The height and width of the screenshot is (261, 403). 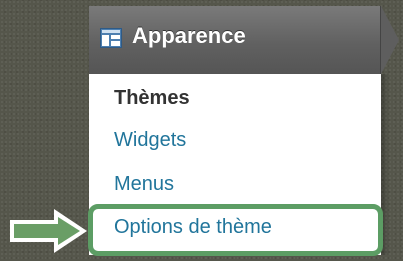 I want to click on appearance-menu-label: Apparence, so click(x=189, y=36).